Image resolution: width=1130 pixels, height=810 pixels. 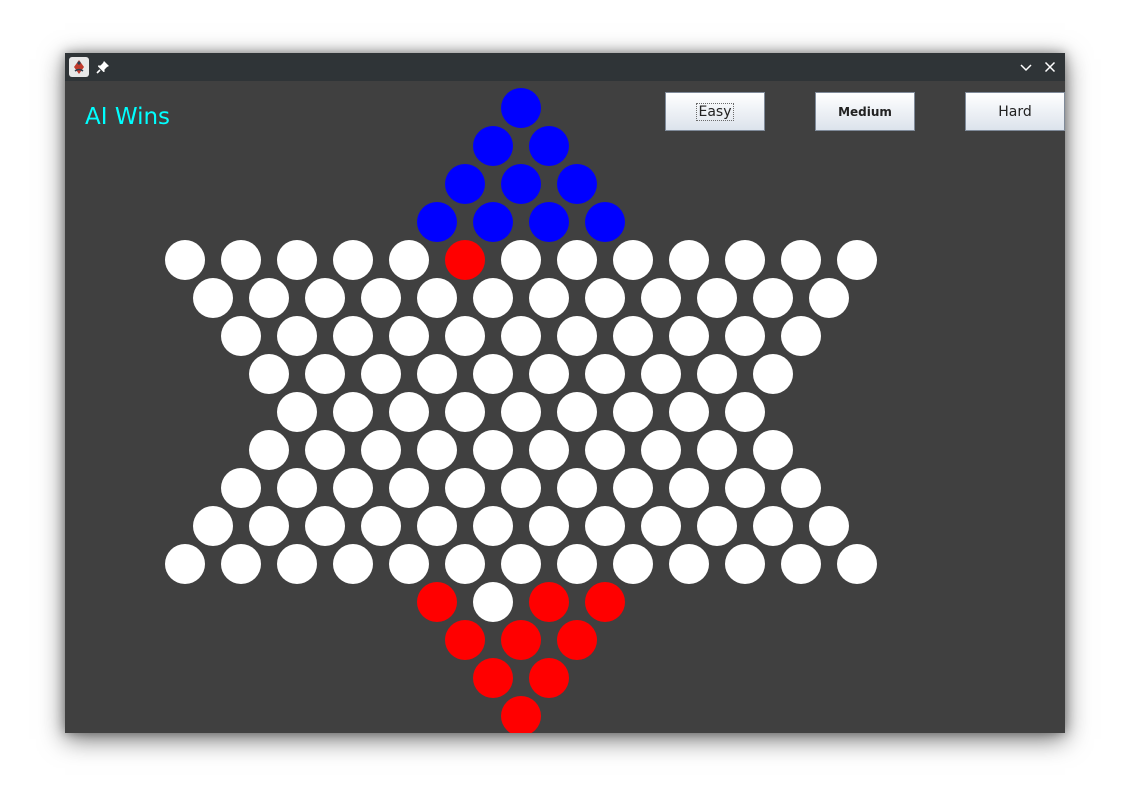 What do you see at coordinates (103, 67) in the screenshot?
I see `pin-icon` at bounding box center [103, 67].